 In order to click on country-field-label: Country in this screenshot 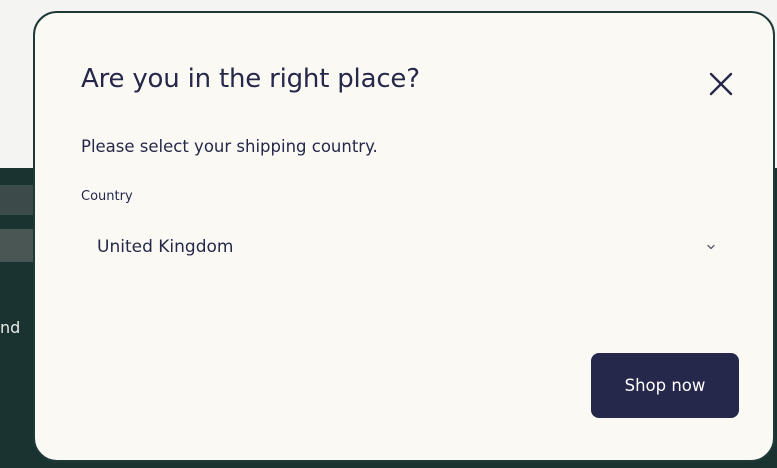, I will do `click(107, 196)`.